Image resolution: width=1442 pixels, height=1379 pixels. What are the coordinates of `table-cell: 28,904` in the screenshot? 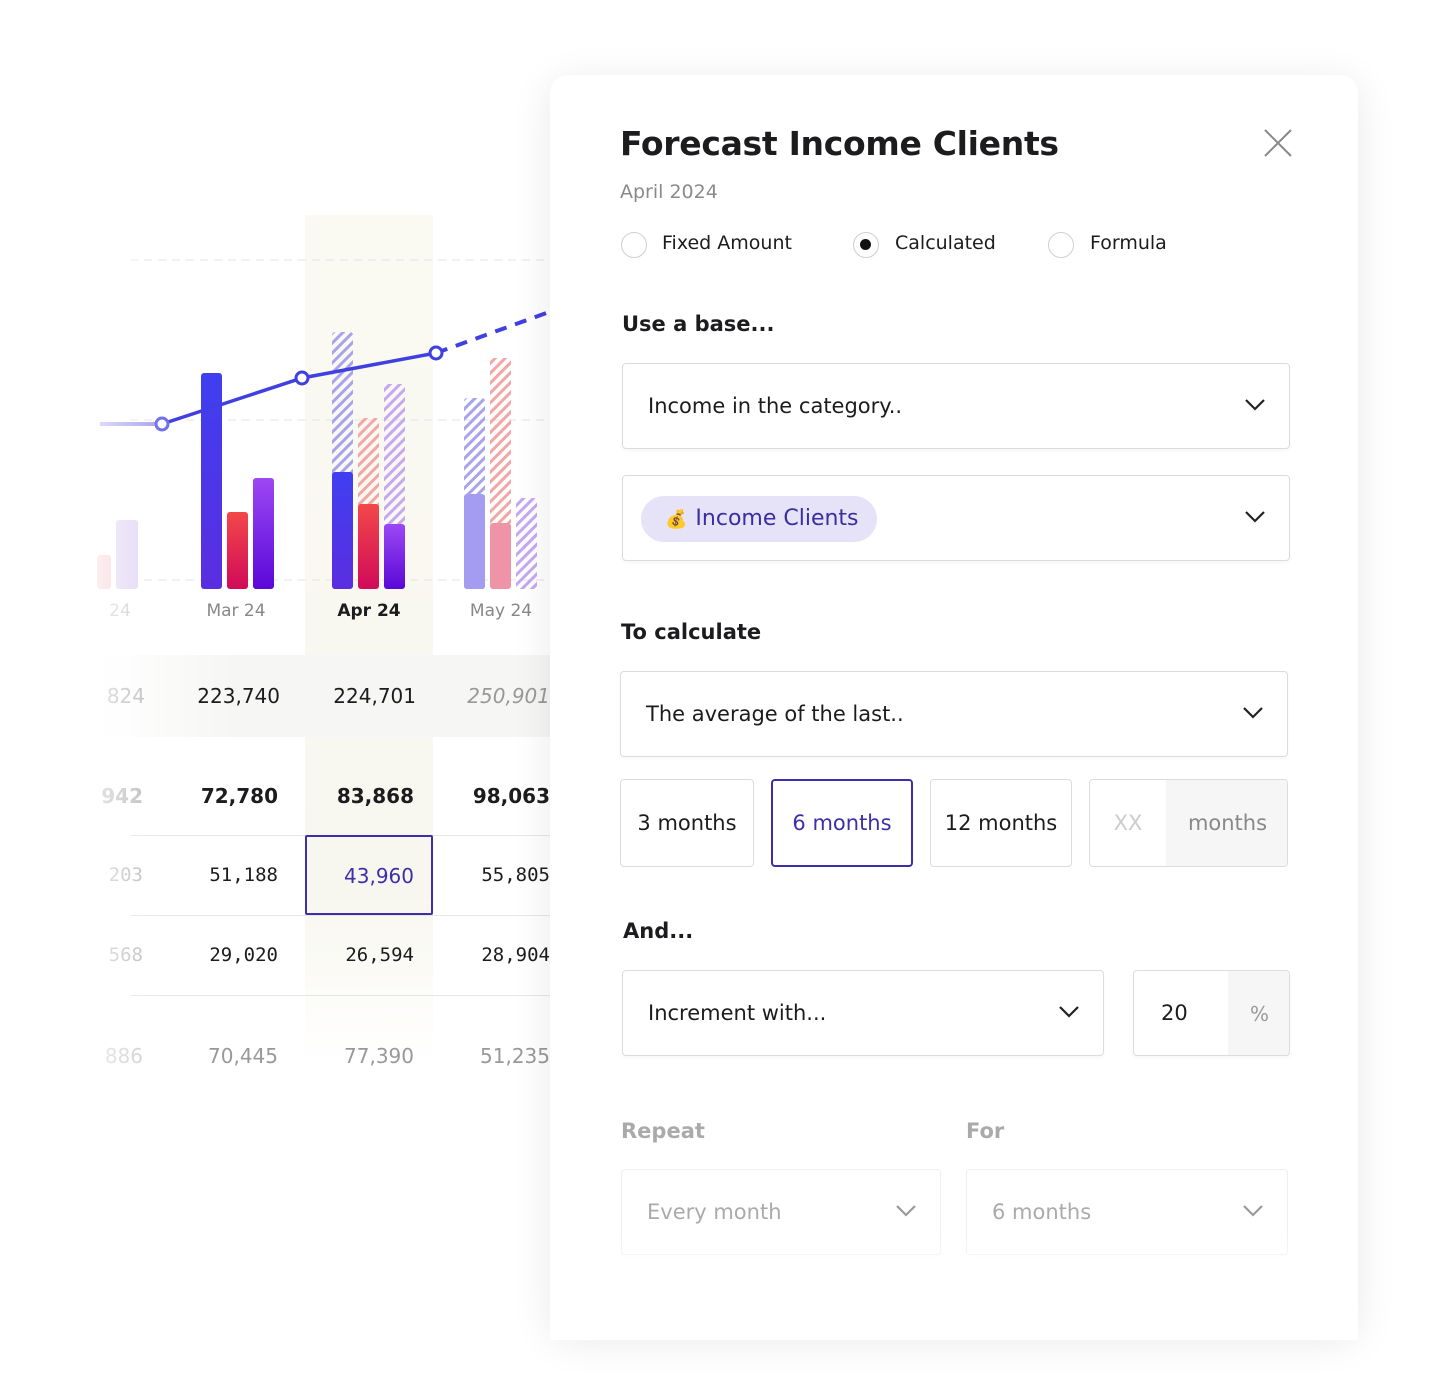 It's located at (490, 955).